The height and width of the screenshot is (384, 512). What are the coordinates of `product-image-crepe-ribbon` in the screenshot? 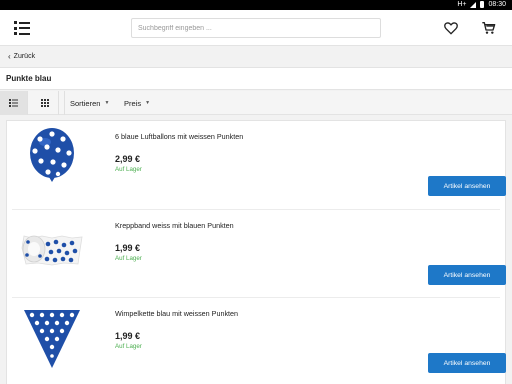 It's located at (52, 248).